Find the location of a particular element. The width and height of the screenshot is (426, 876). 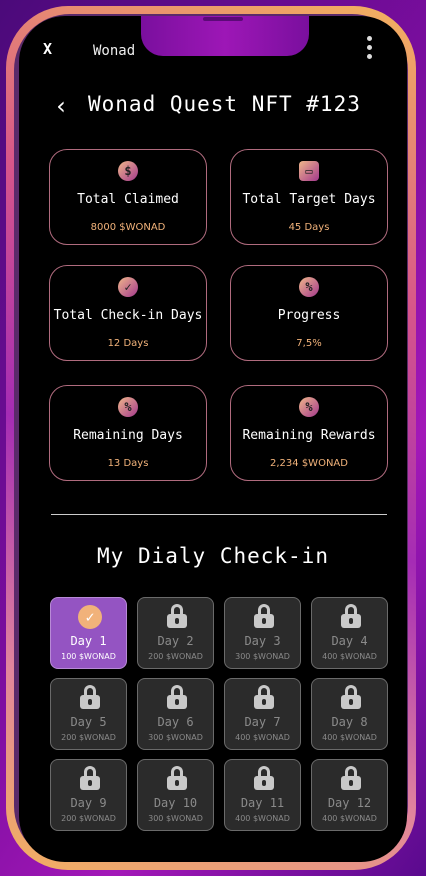

day-label: Day 7 is located at coordinates (262, 722).